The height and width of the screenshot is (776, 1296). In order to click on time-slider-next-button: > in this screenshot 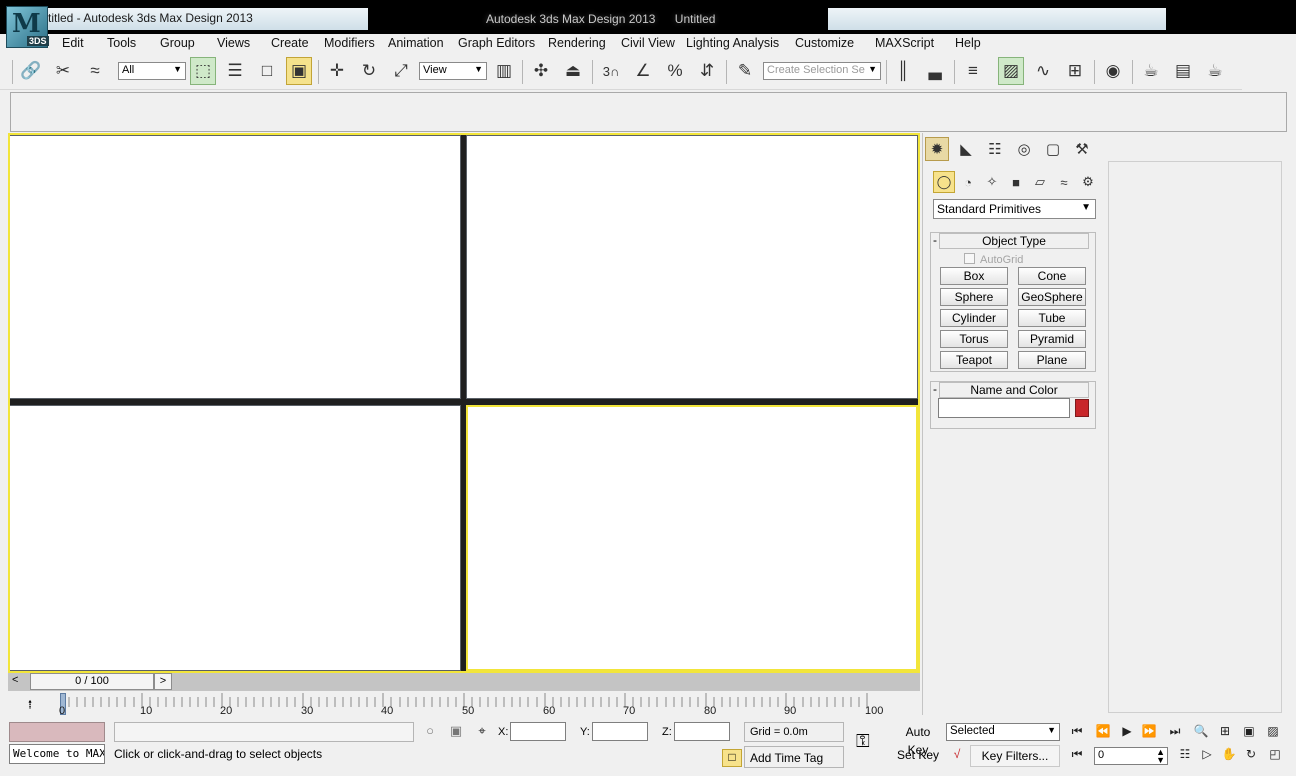, I will do `click(163, 681)`.